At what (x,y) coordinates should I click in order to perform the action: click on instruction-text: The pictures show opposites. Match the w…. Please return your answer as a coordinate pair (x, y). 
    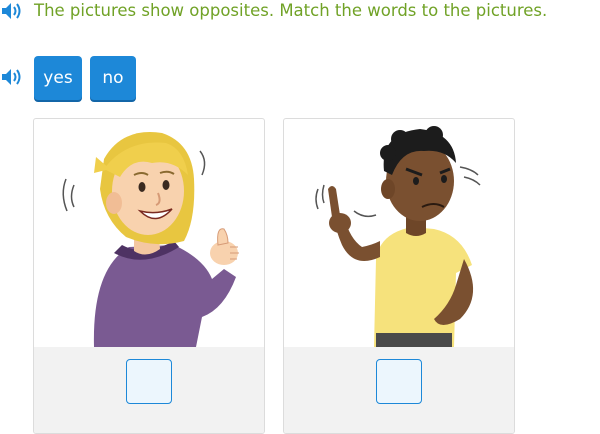
    Looking at the image, I should click on (291, 10).